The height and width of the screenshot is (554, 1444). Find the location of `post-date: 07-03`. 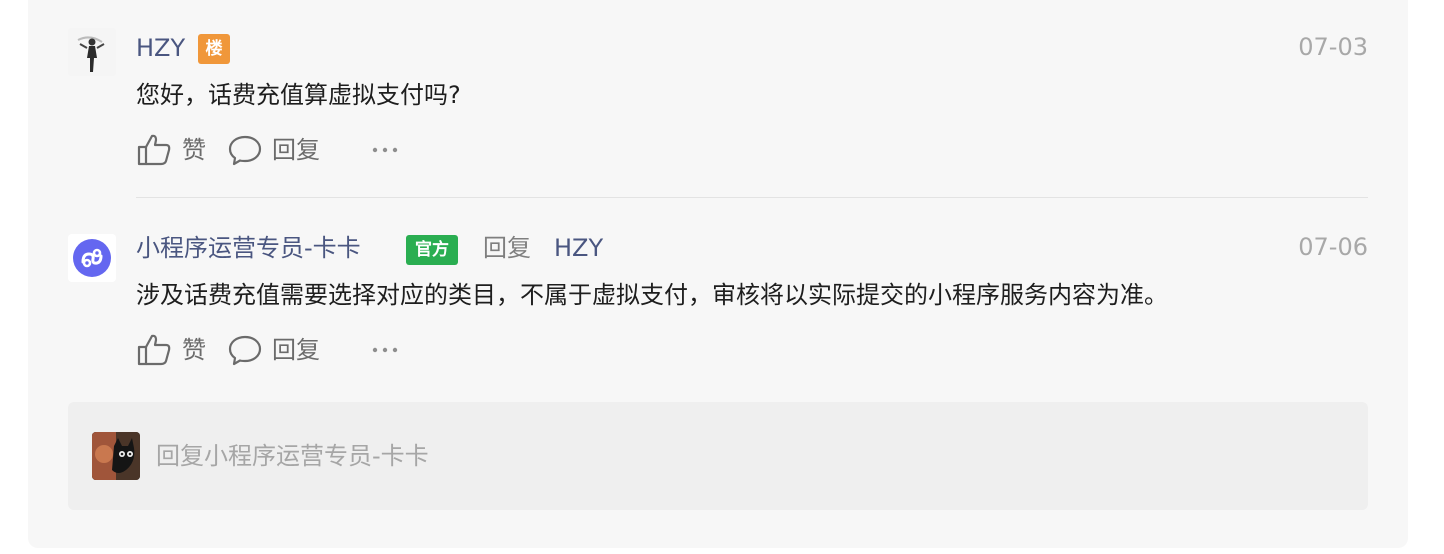

post-date: 07-03 is located at coordinates (1333, 47).